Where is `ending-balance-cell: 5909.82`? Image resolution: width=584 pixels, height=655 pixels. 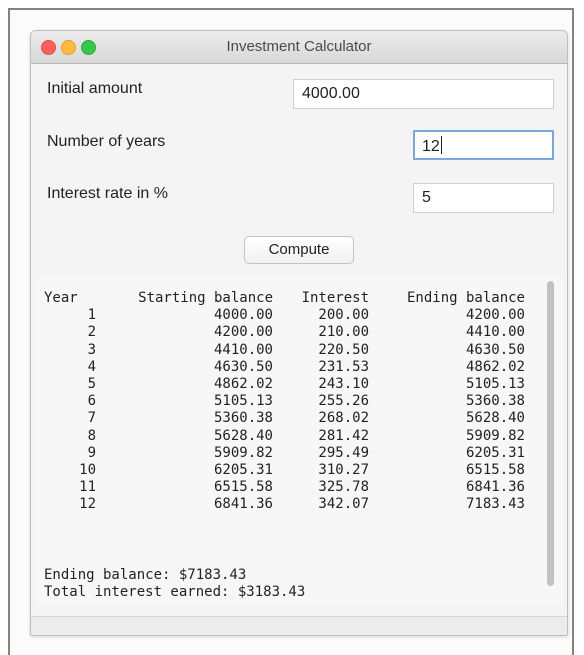 ending-balance-cell: 5909.82 is located at coordinates (495, 435).